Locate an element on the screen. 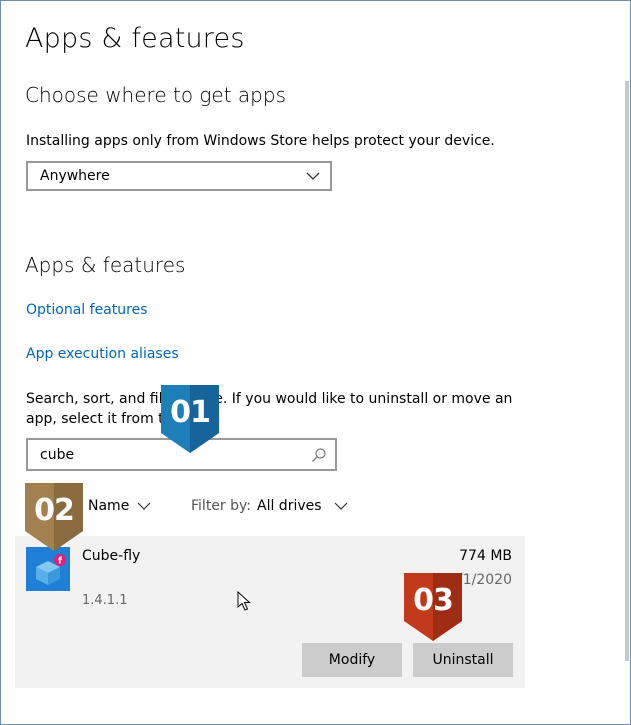  app-source-dropdown: Anywhere is located at coordinates (179, 176).